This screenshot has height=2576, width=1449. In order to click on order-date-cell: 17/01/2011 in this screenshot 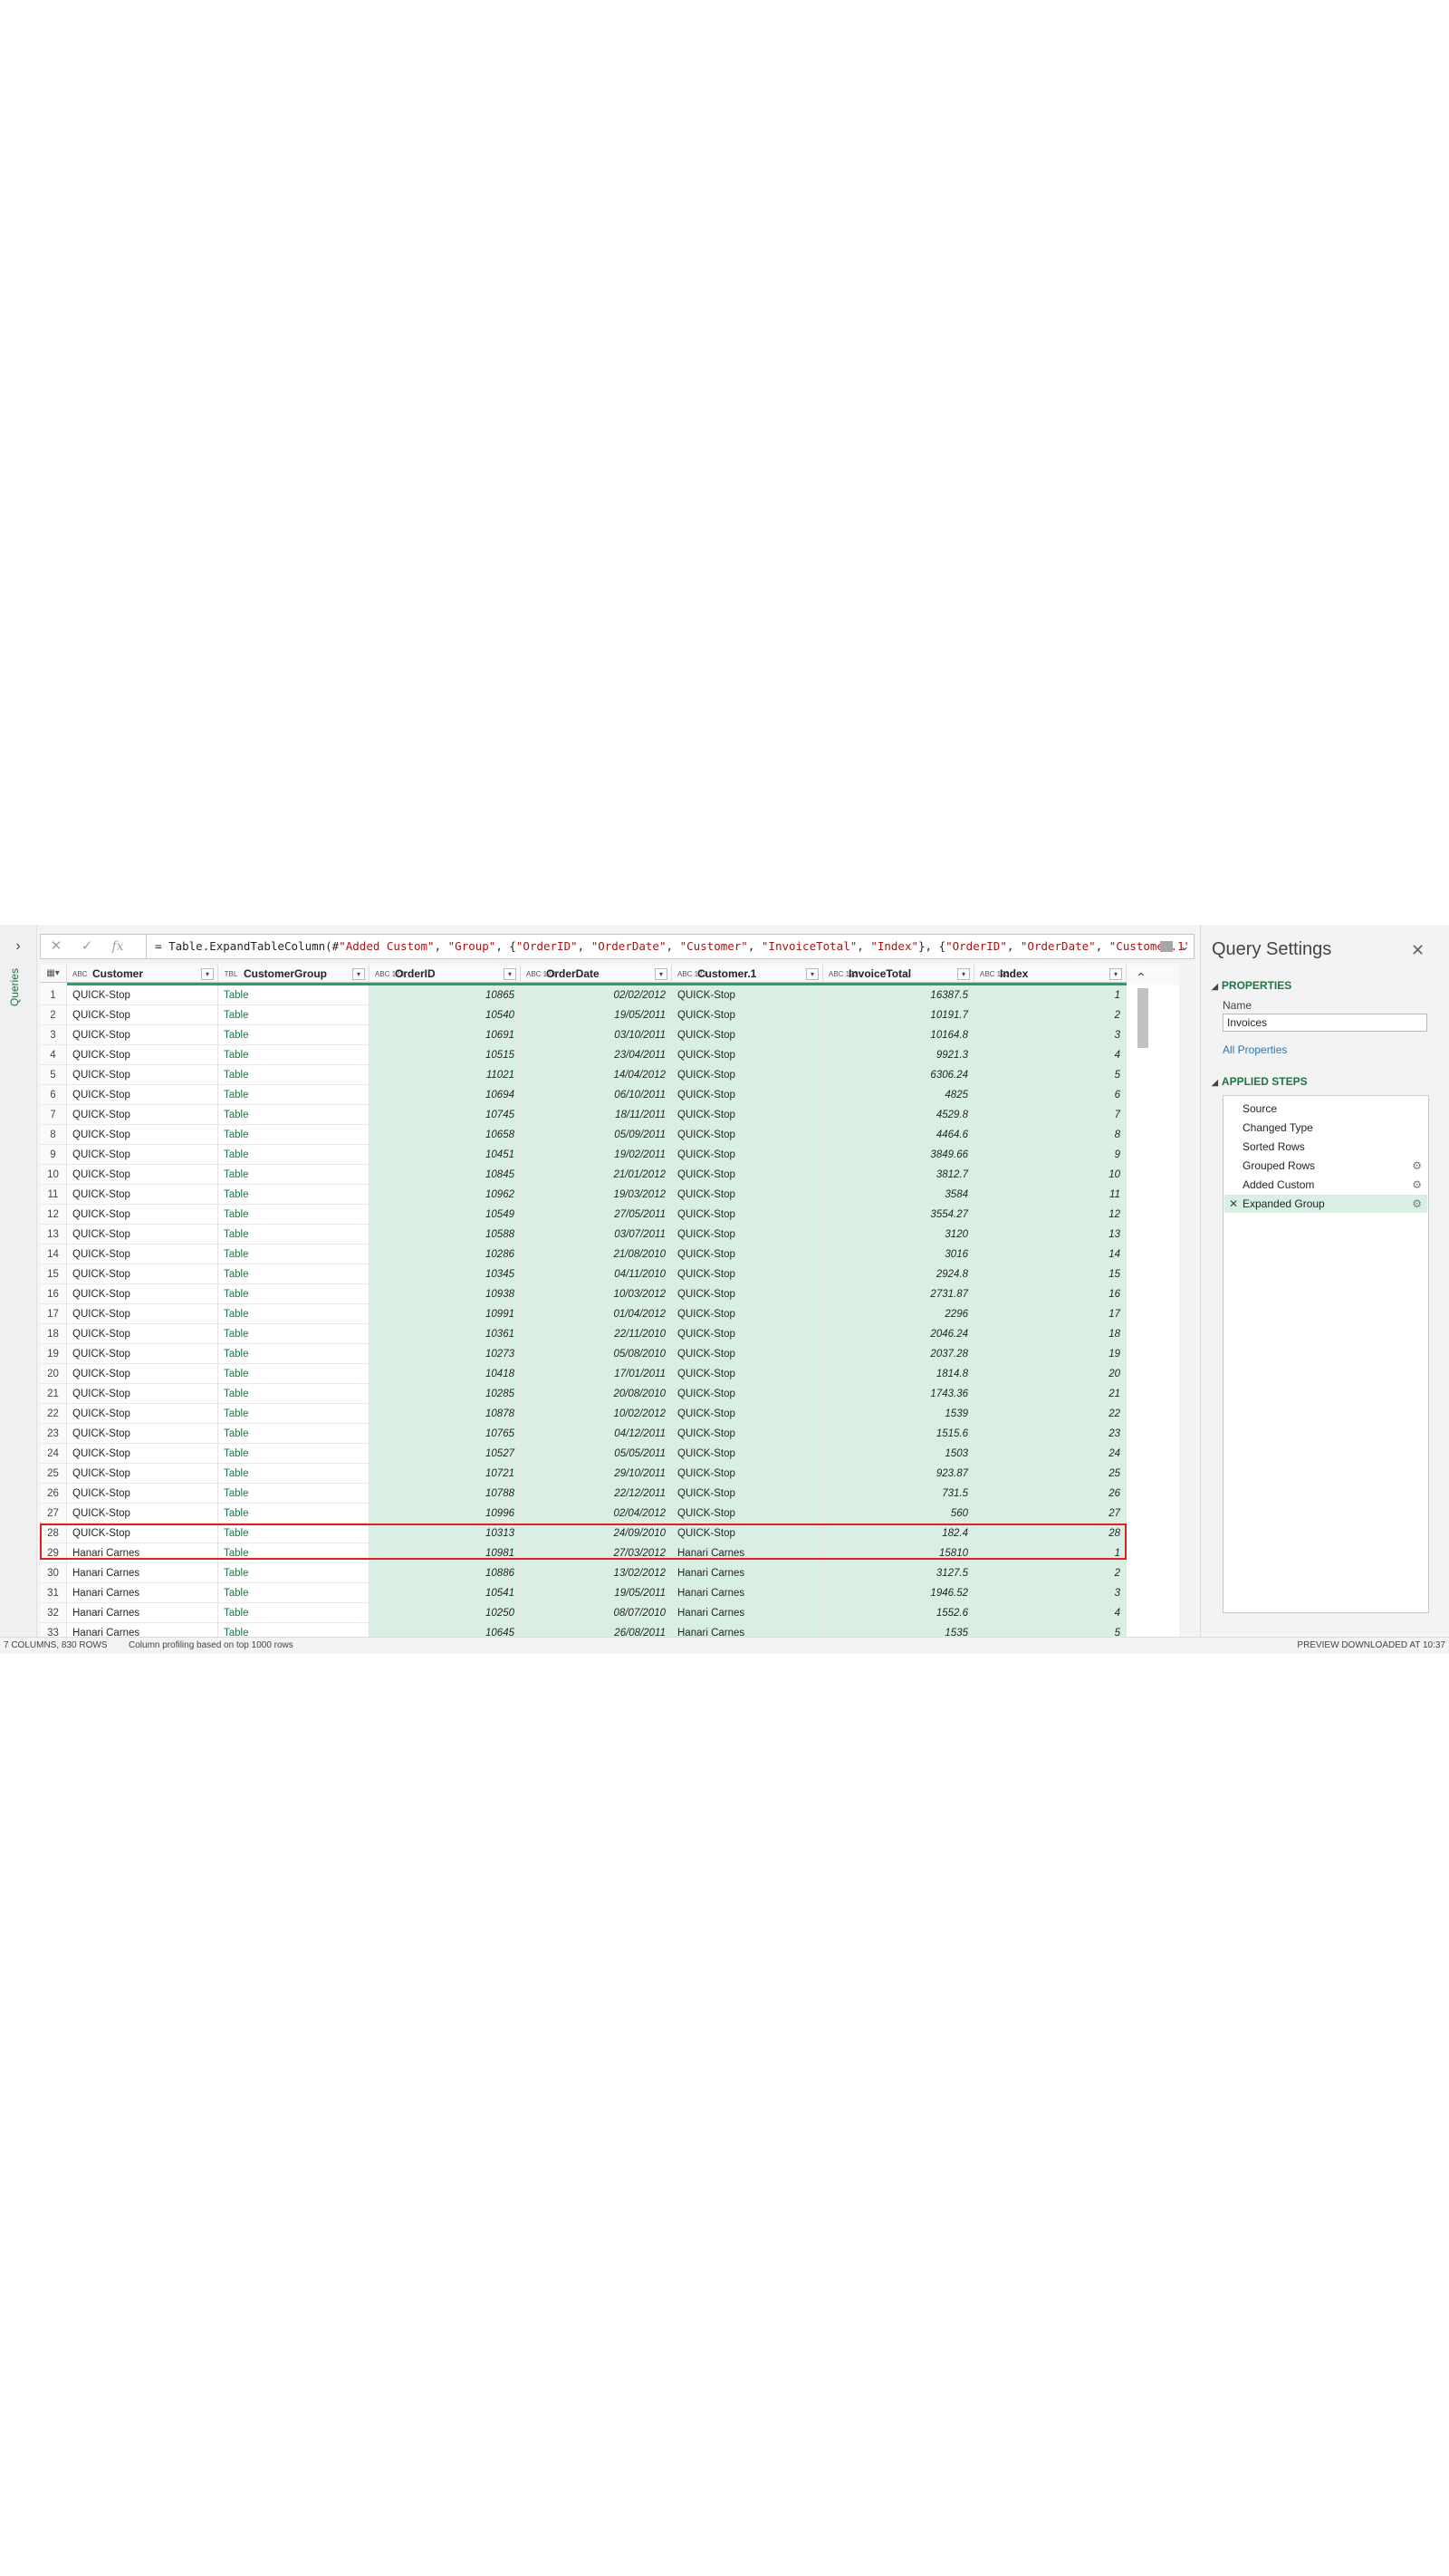, I will do `click(596, 1374)`.